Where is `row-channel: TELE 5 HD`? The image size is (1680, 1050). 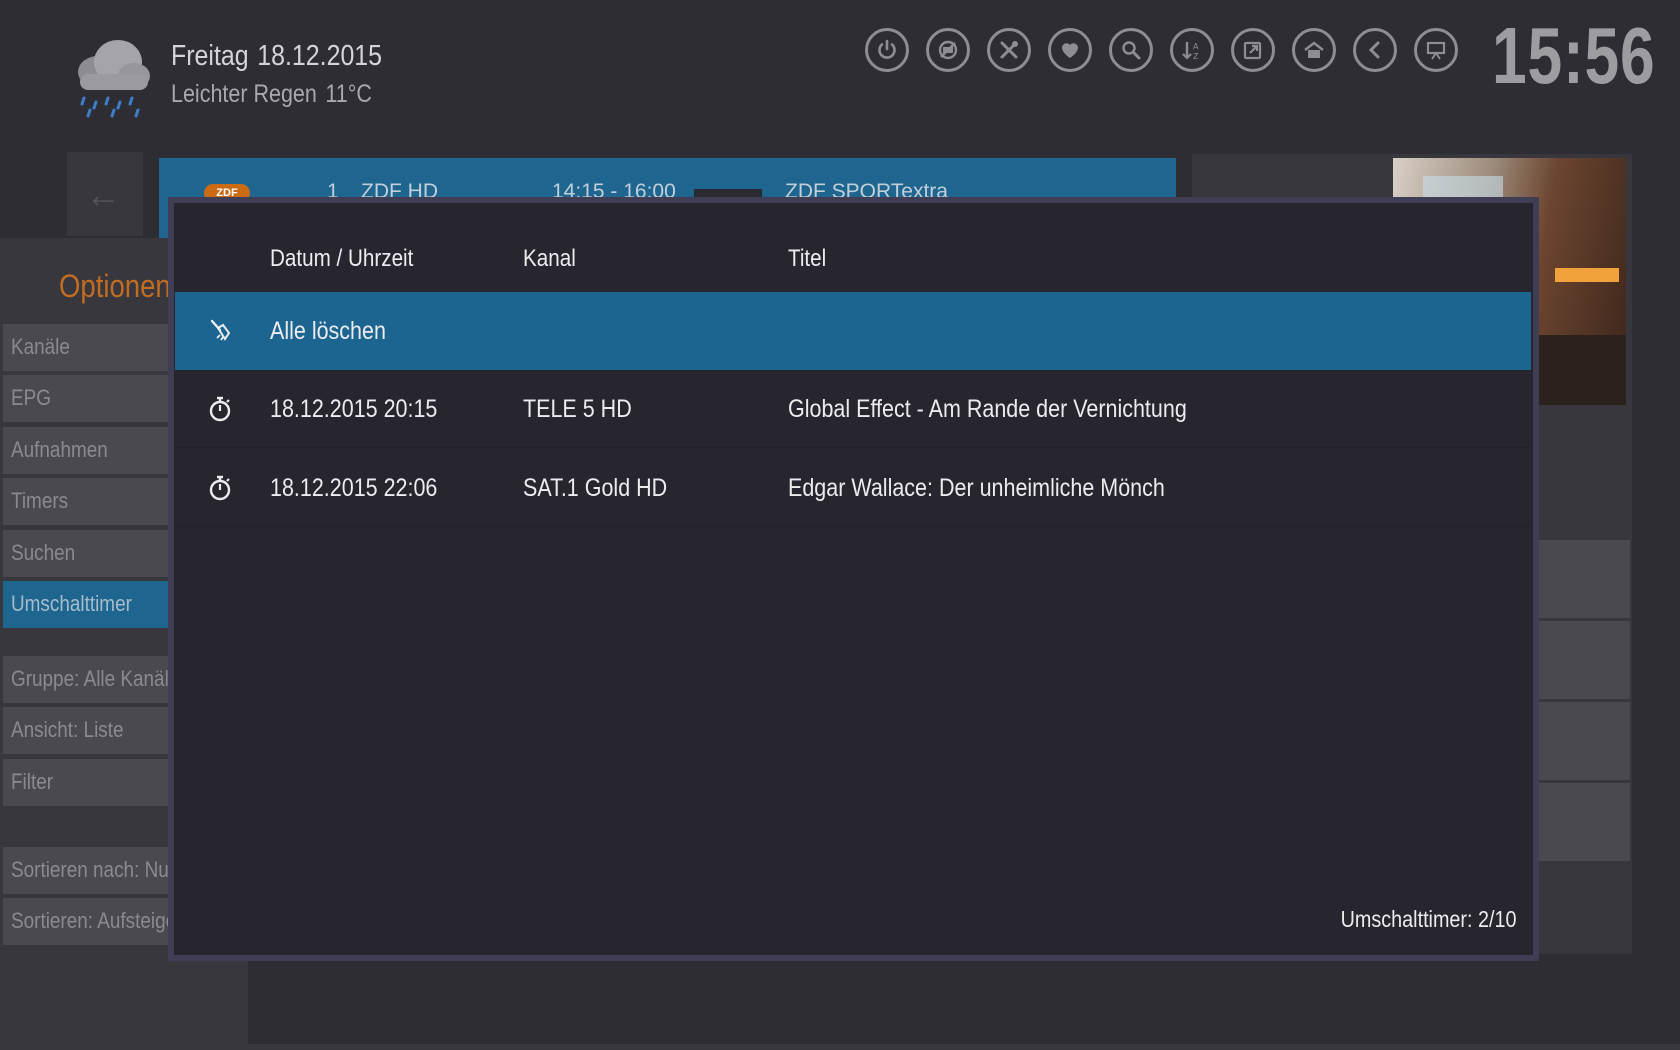
row-channel: TELE 5 HD is located at coordinates (577, 409).